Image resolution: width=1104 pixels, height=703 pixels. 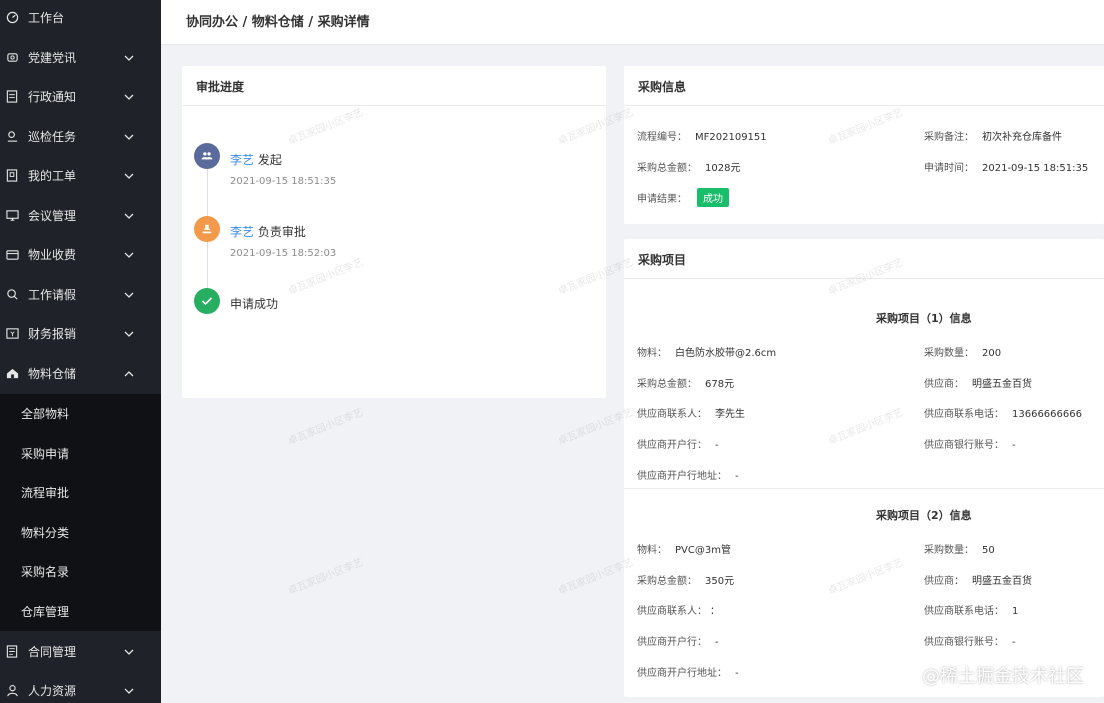 What do you see at coordinates (91, 532) in the screenshot?
I see `submenu-item-material-category: 物料分类` at bounding box center [91, 532].